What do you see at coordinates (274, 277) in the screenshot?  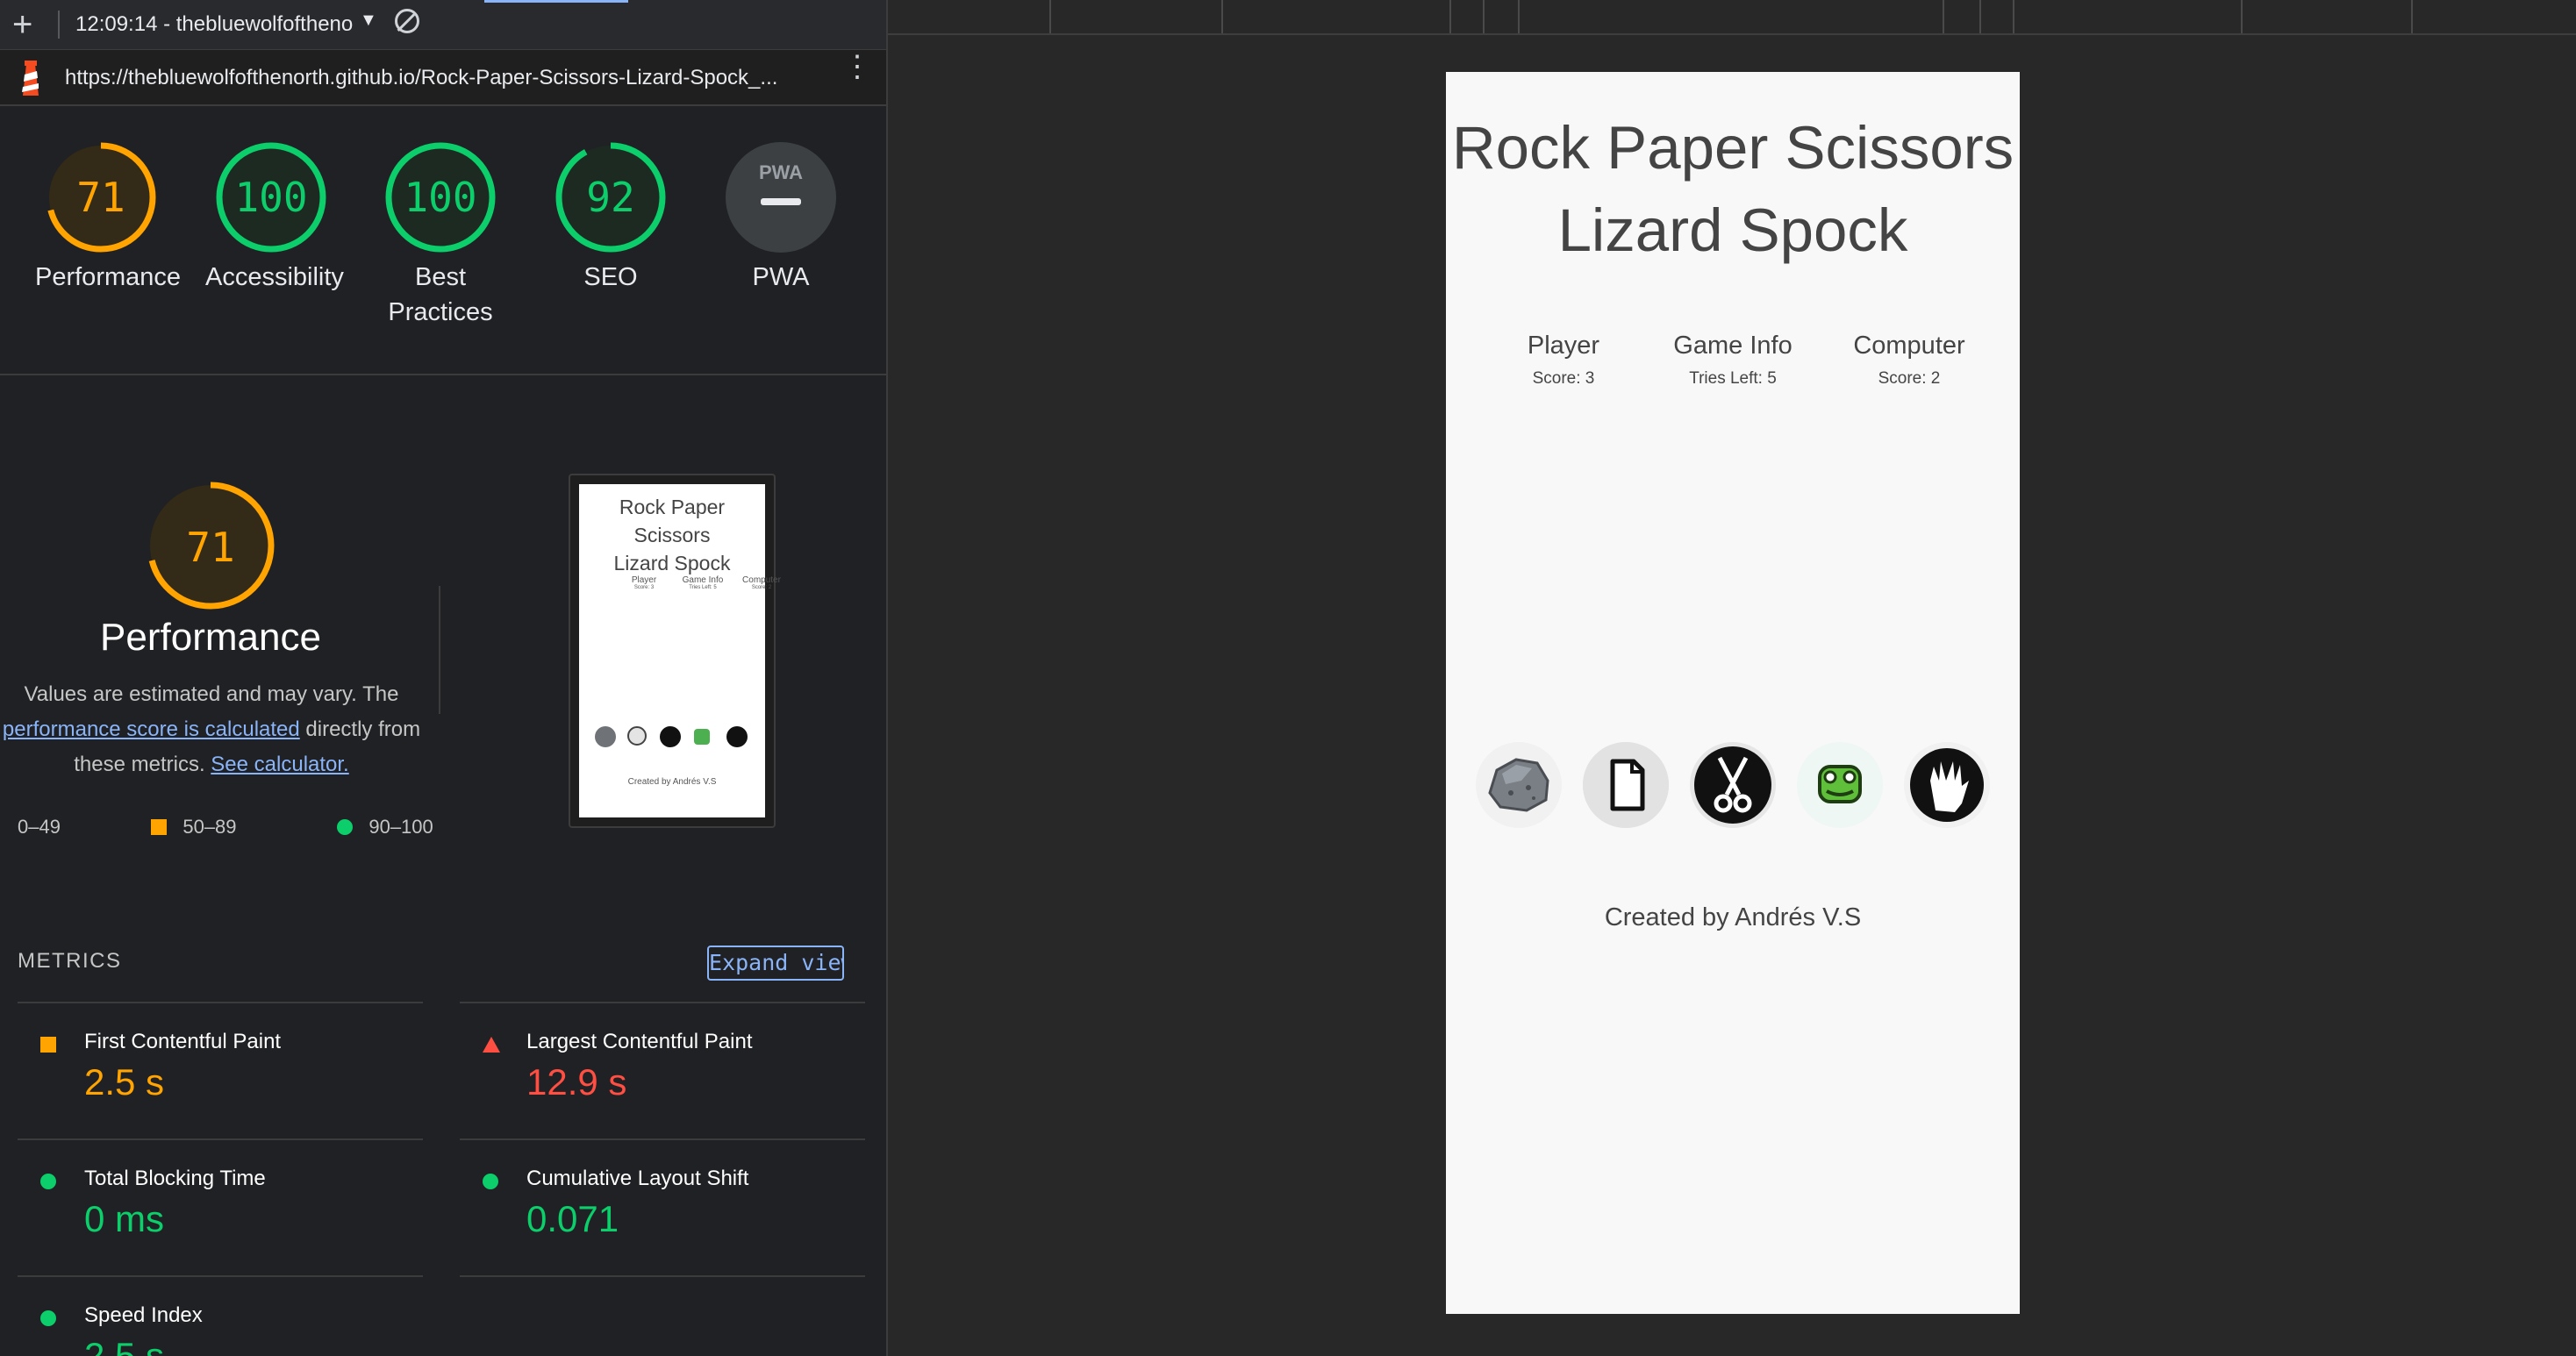 I see `score-label-accessibility: Accessibility` at bounding box center [274, 277].